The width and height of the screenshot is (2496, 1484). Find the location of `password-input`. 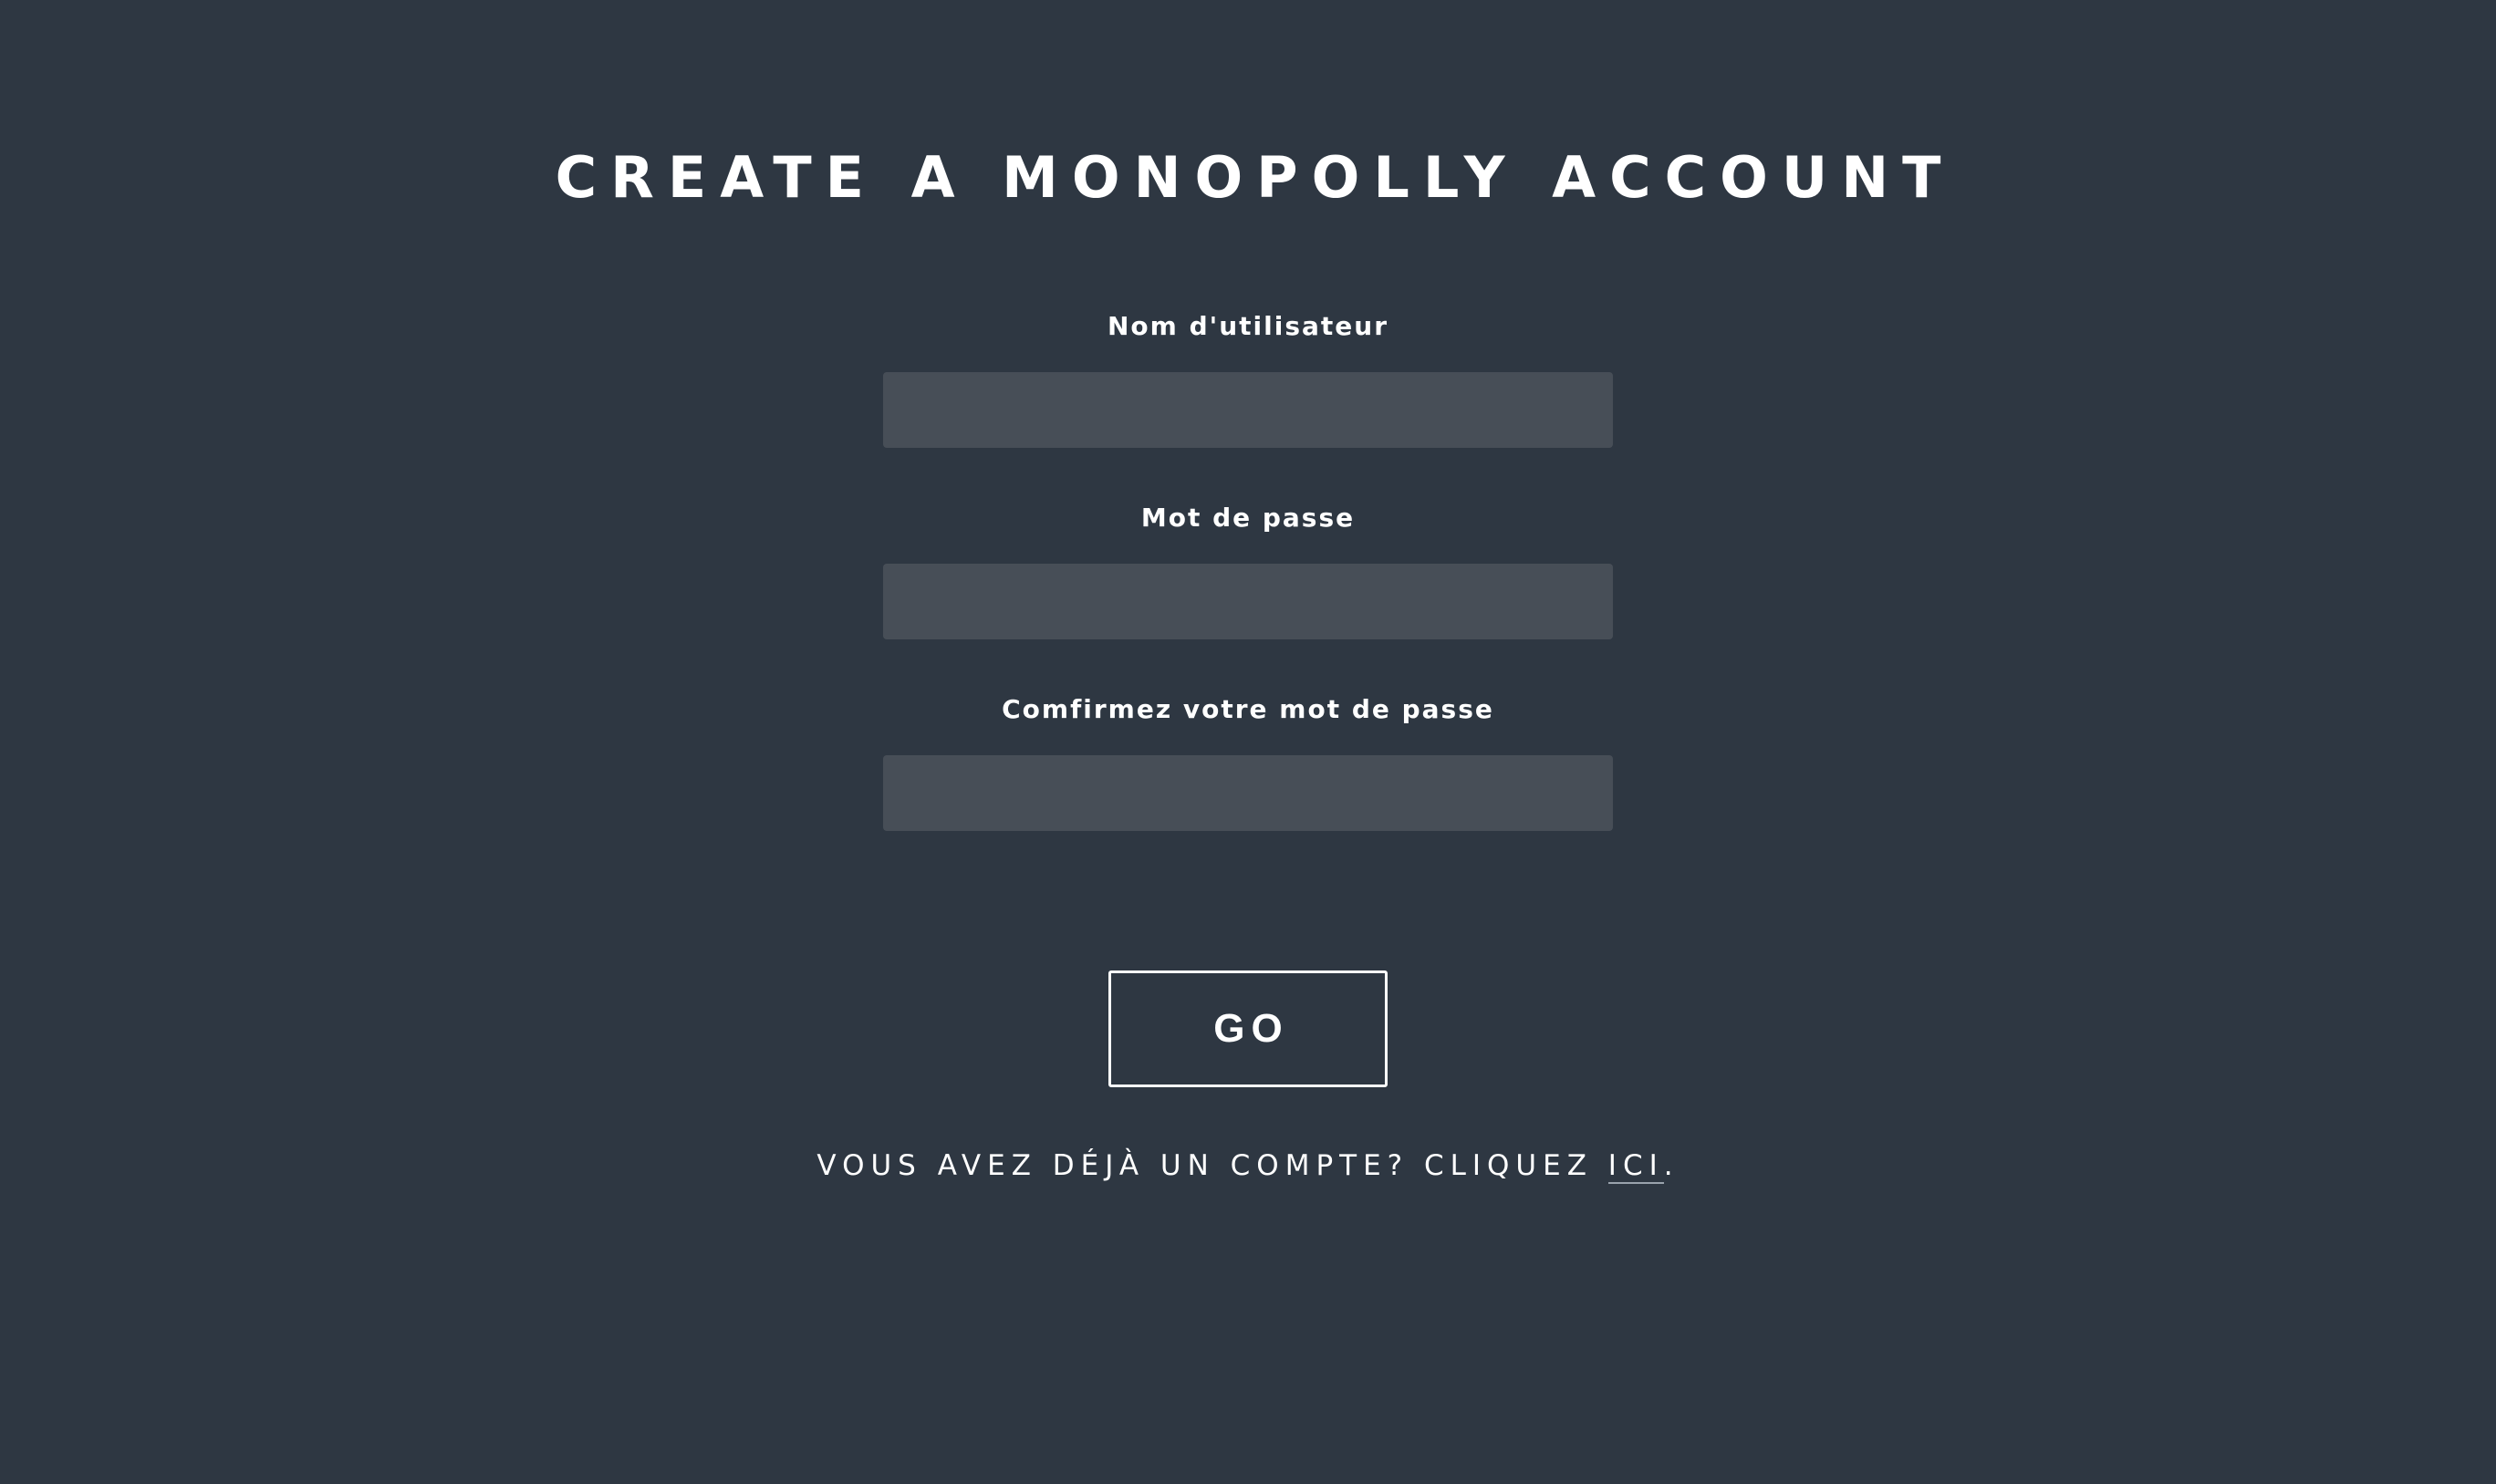

password-input is located at coordinates (1248, 602).